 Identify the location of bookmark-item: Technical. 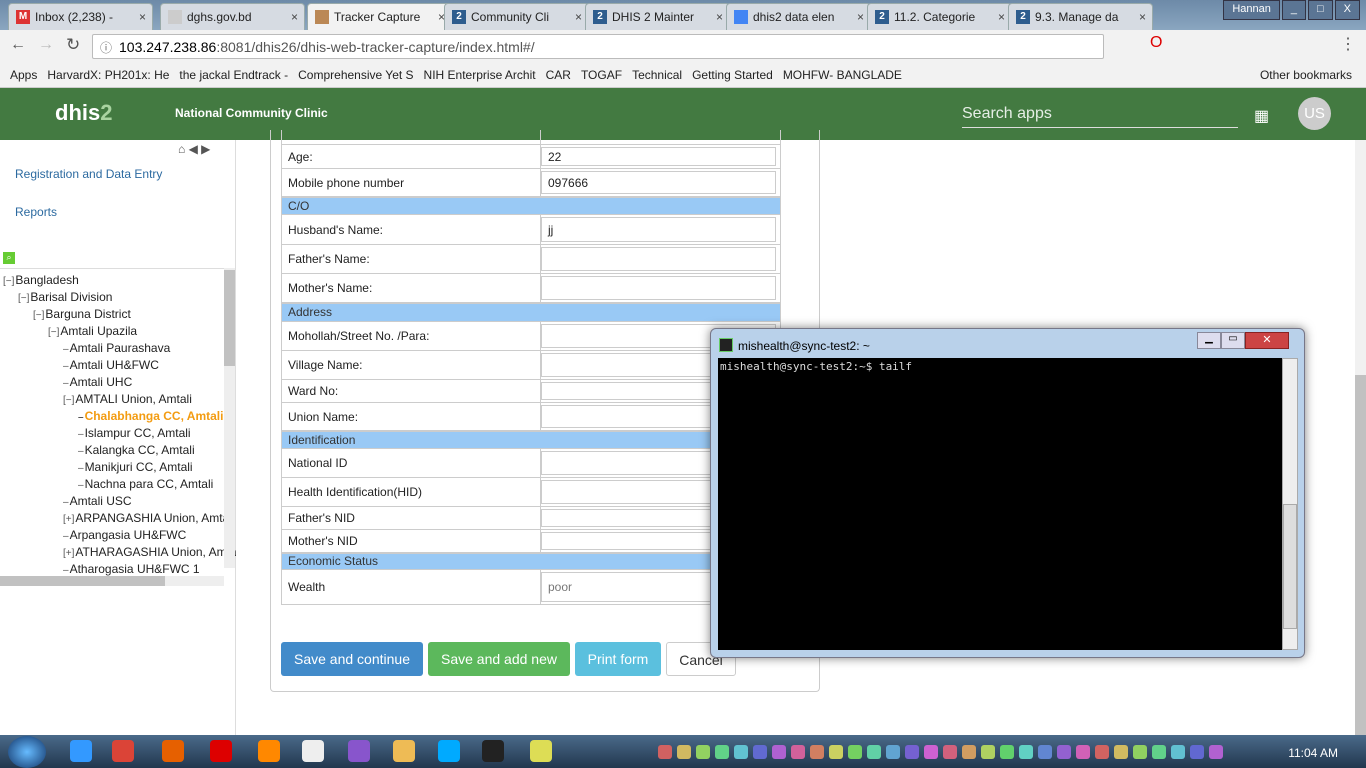
(657, 75).